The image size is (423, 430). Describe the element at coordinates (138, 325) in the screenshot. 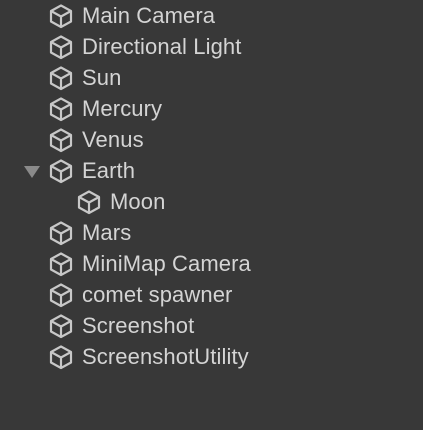

I see `hierarchy-item-label: Screenshot` at that location.